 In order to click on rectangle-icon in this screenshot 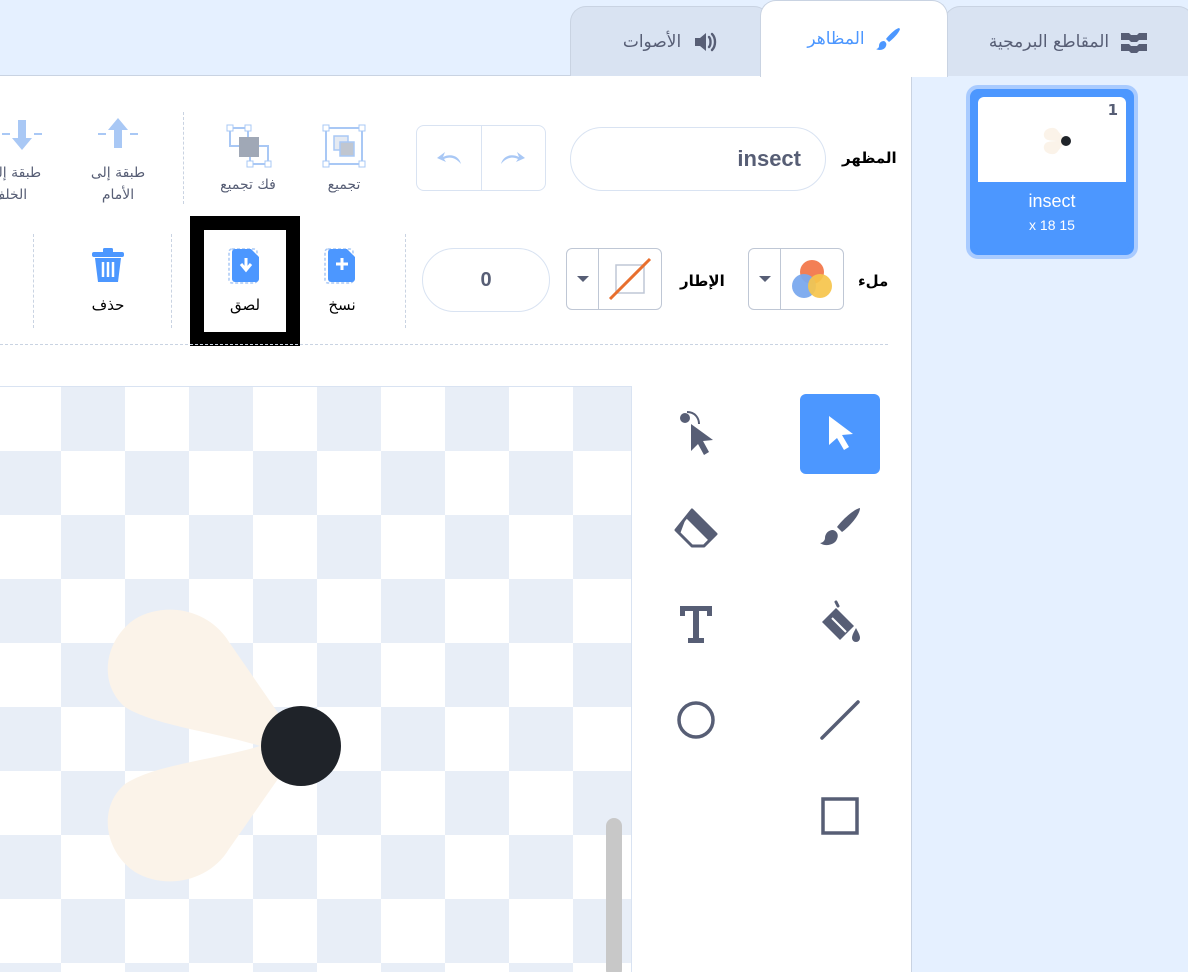, I will do `click(840, 818)`.